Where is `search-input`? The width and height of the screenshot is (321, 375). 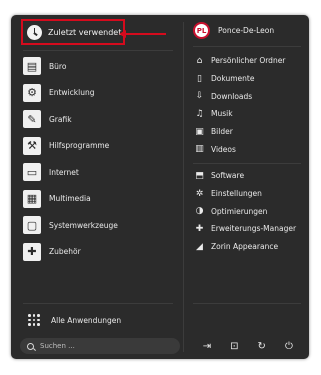
search-input is located at coordinates (105, 346).